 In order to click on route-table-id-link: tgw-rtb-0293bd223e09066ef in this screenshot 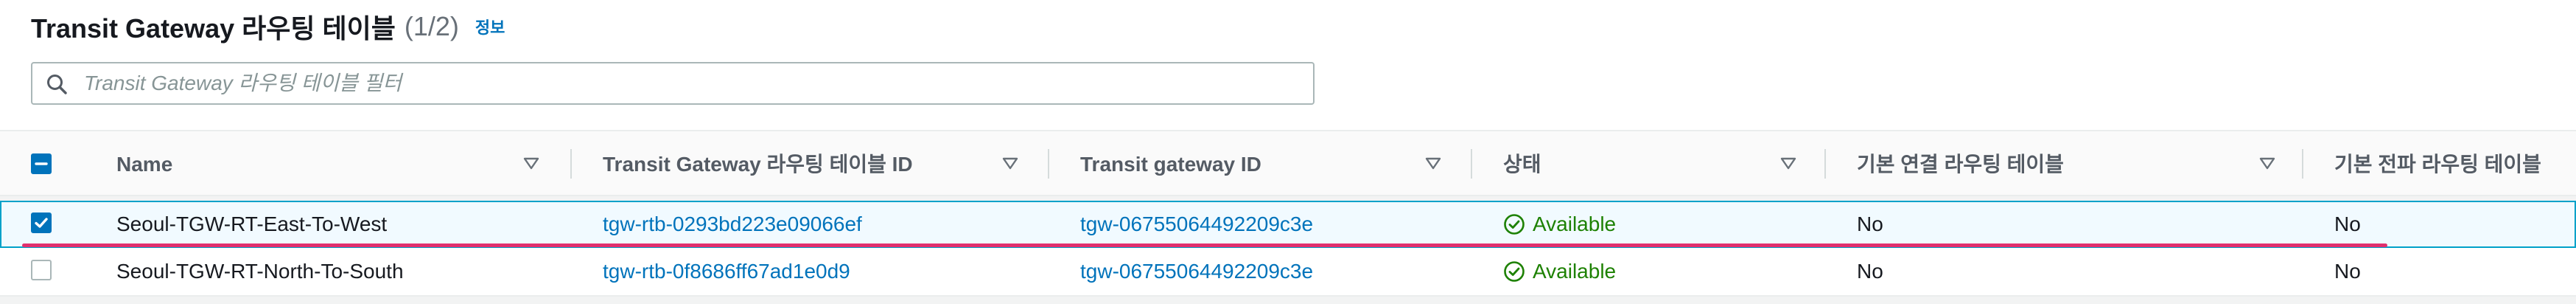, I will do `click(732, 225)`.